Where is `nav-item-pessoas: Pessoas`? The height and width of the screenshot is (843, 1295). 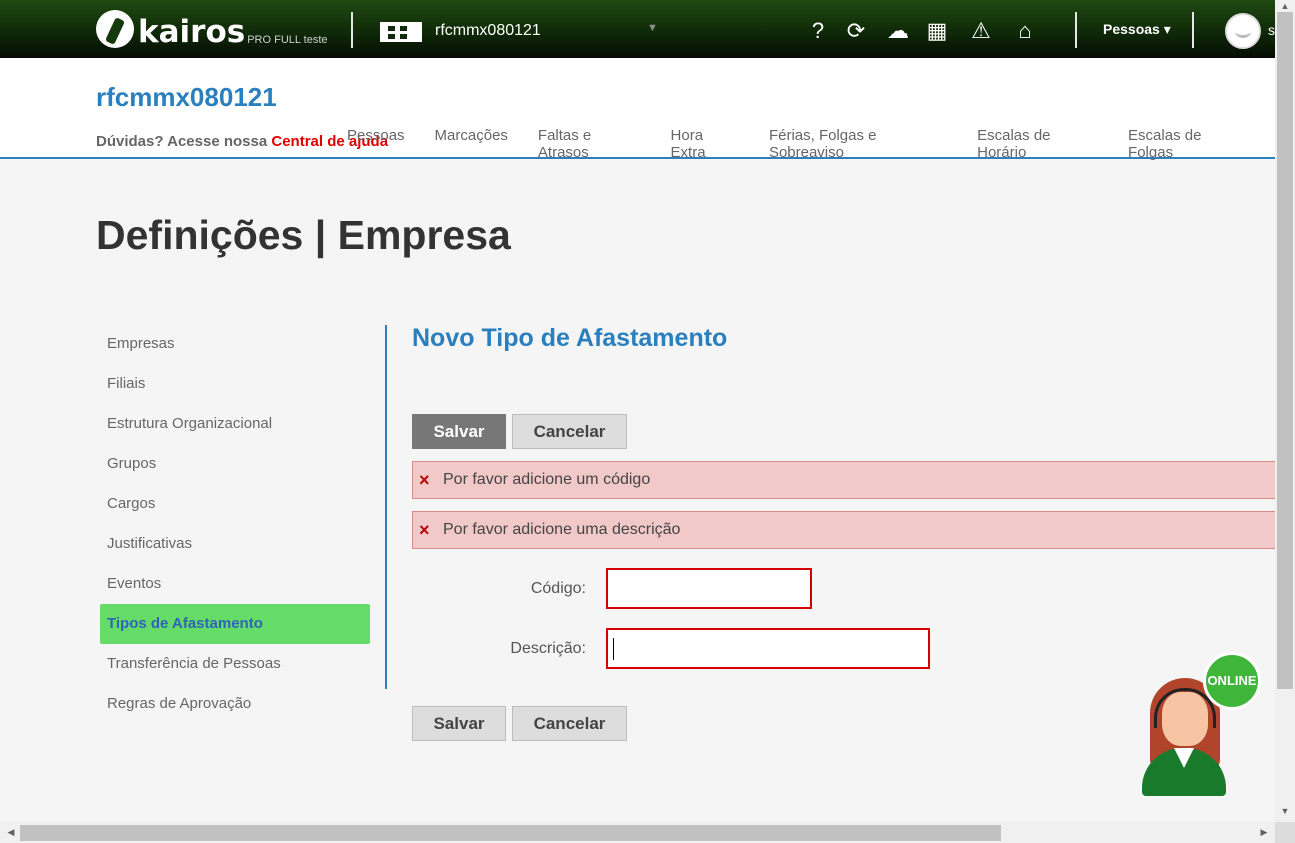
nav-item-pessoas: Pessoas is located at coordinates (376, 144).